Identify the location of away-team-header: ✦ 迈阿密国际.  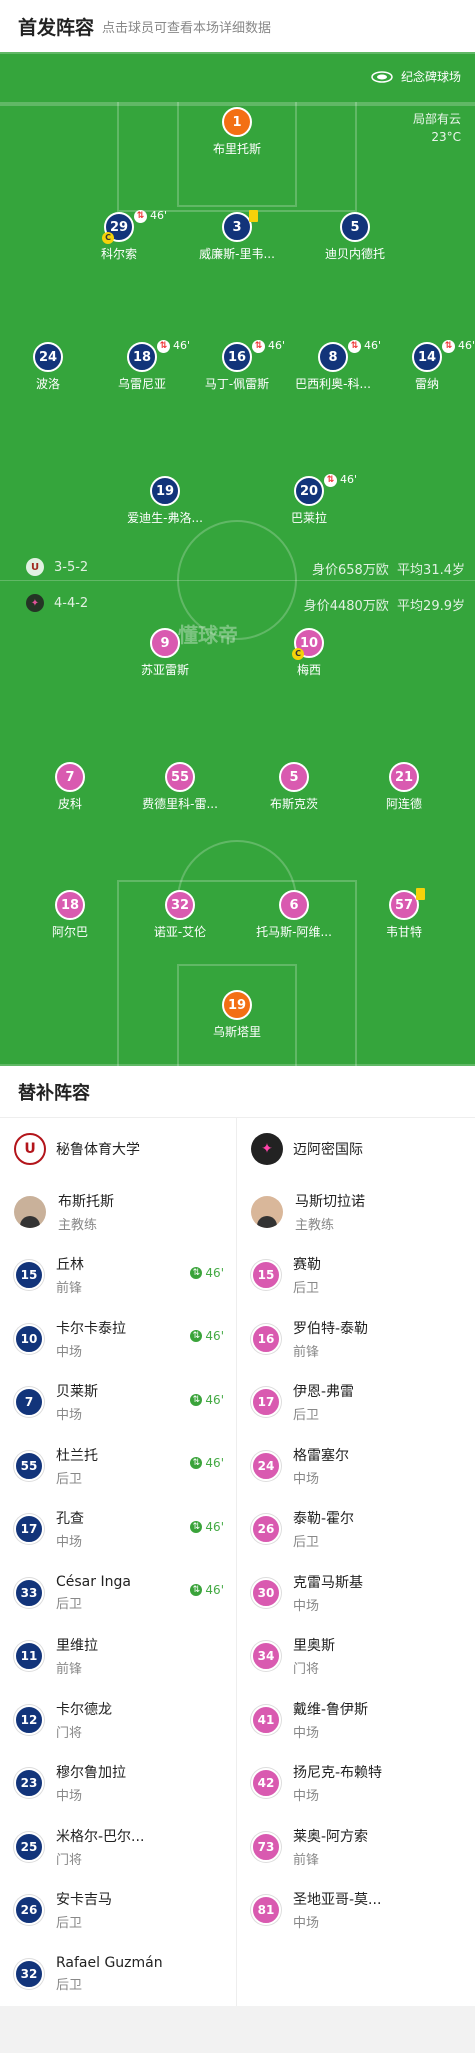
(356, 1149).